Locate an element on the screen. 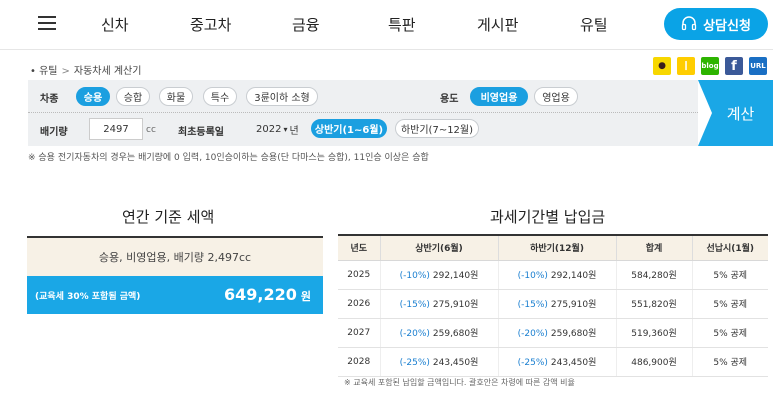 This screenshot has width=773, height=406. blog-share-icon: blog is located at coordinates (710, 66).